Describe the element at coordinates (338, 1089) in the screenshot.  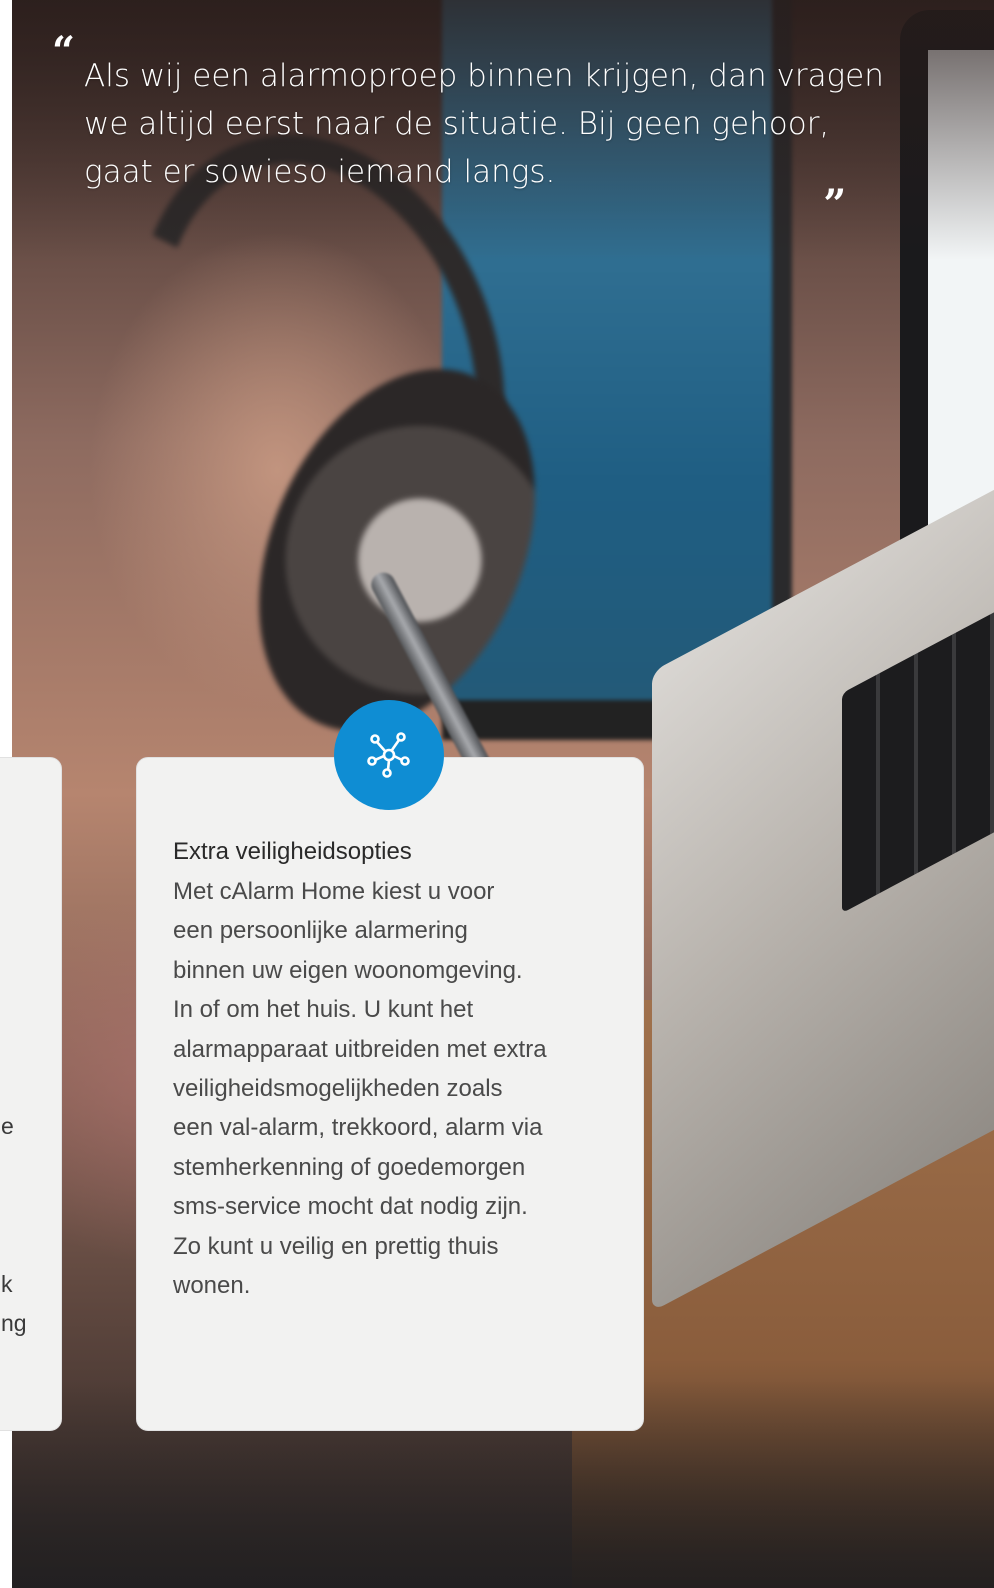
I see `card-body-line: veiligheidsmogelijkheden zoals` at that location.